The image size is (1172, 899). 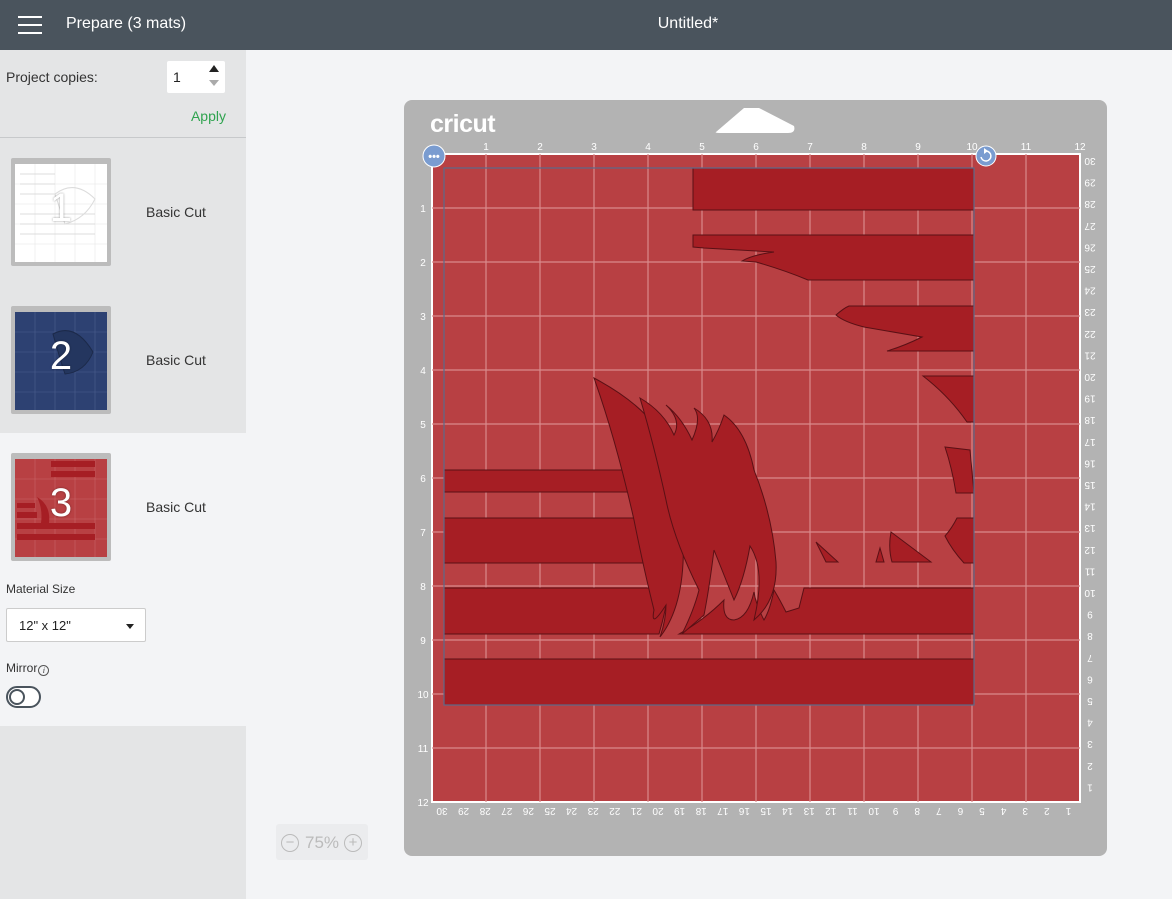 I want to click on bottom-ruler-label: 2, so click(x=1047, y=810).